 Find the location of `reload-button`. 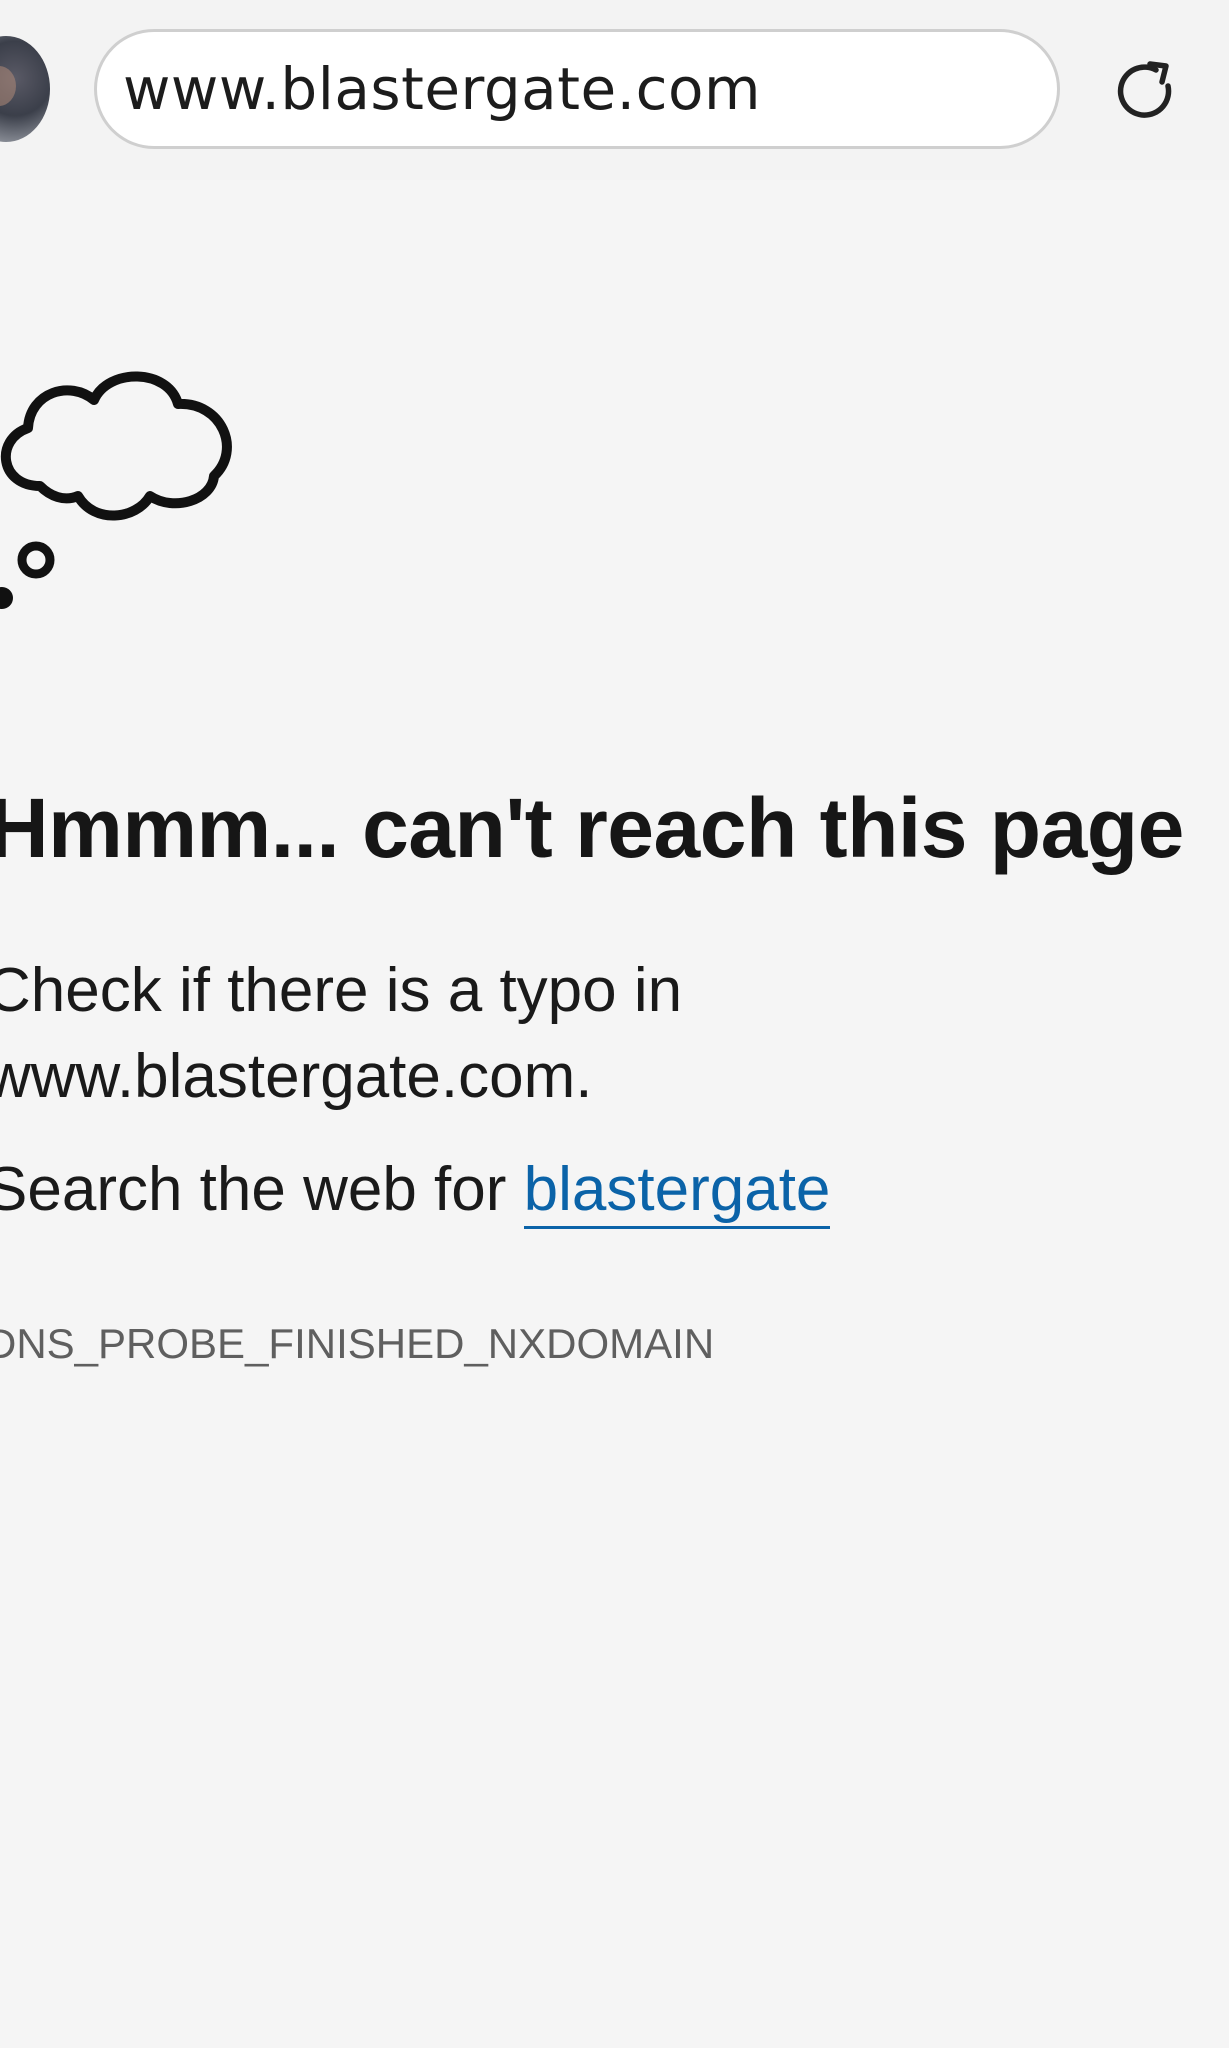

reload-button is located at coordinates (1146, 92).